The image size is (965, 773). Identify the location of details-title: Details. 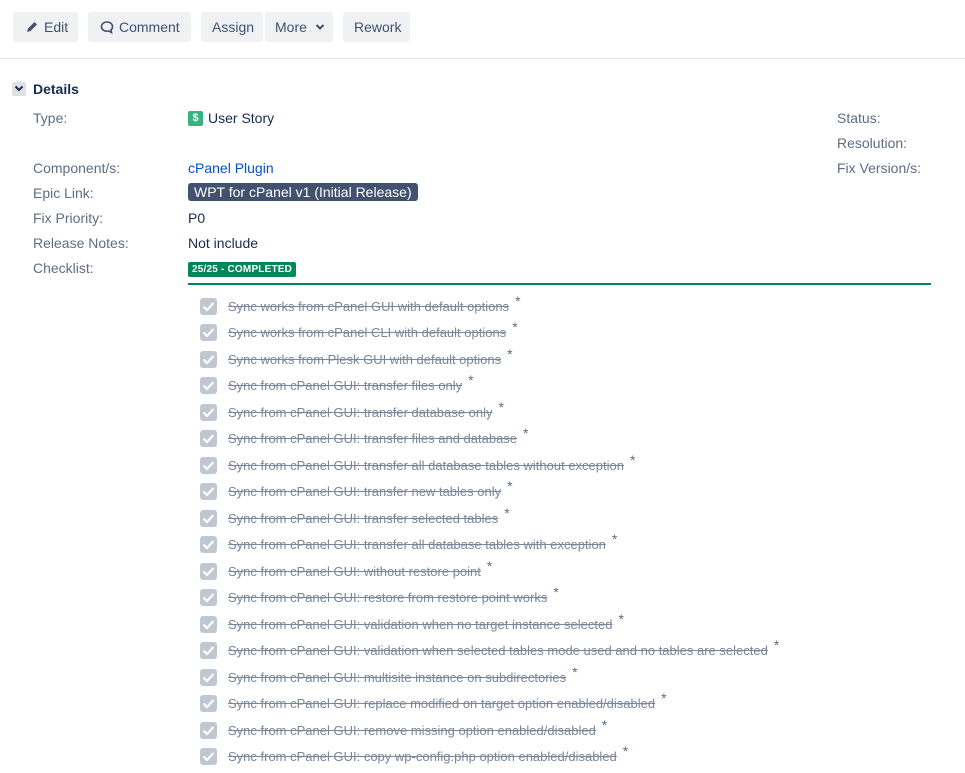
(56, 89).